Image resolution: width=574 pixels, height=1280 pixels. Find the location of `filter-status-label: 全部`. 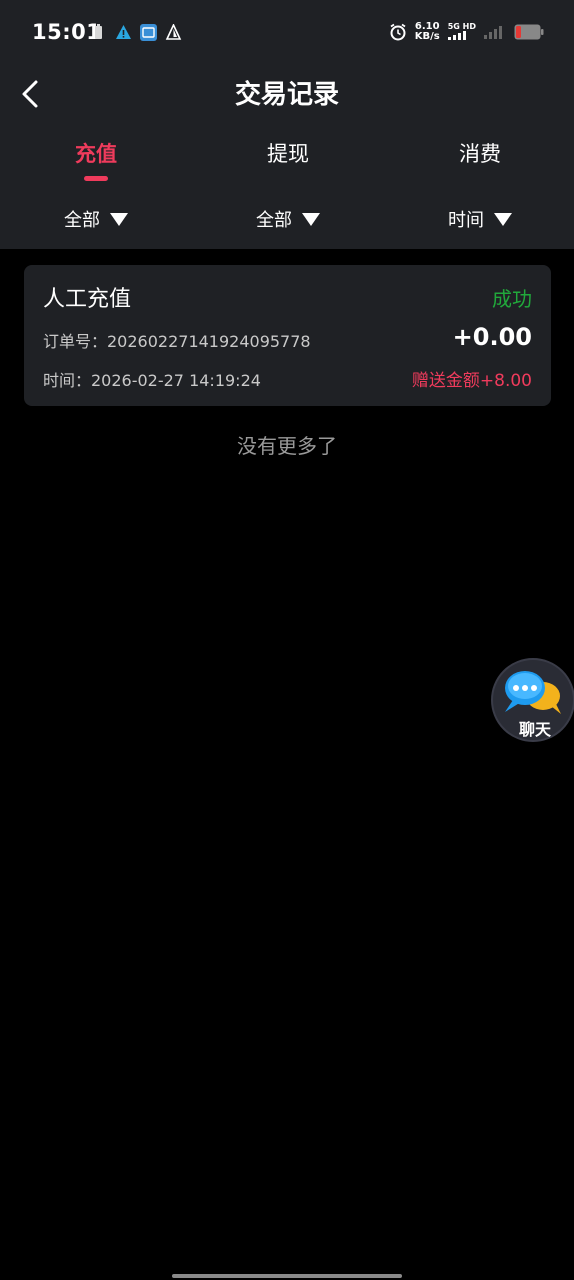

filter-status-label: 全部 is located at coordinates (274, 220).